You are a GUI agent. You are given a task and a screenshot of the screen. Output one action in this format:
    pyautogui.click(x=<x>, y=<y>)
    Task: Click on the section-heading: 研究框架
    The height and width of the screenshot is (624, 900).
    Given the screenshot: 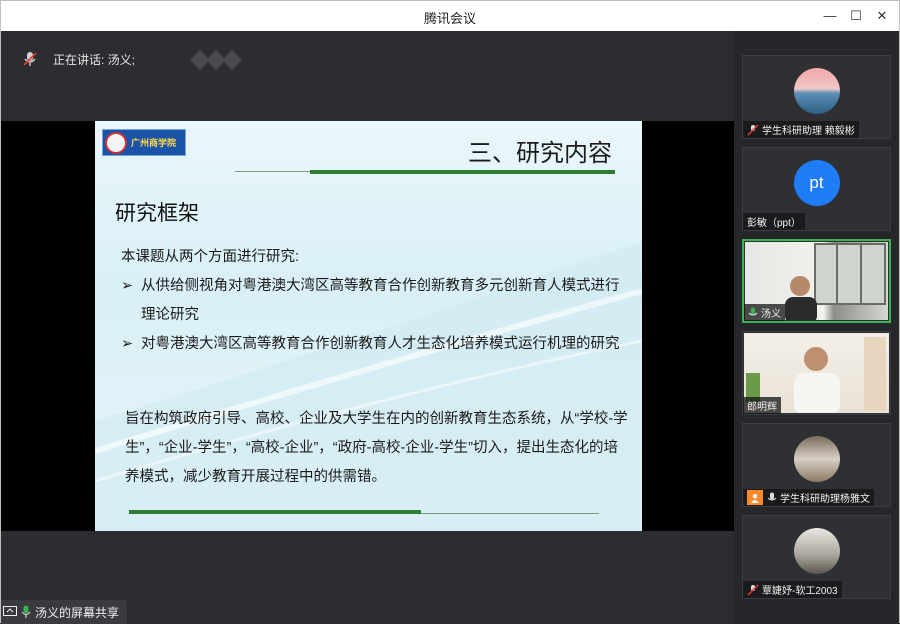 What is the action you would take?
    pyautogui.click(x=157, y=213)
    